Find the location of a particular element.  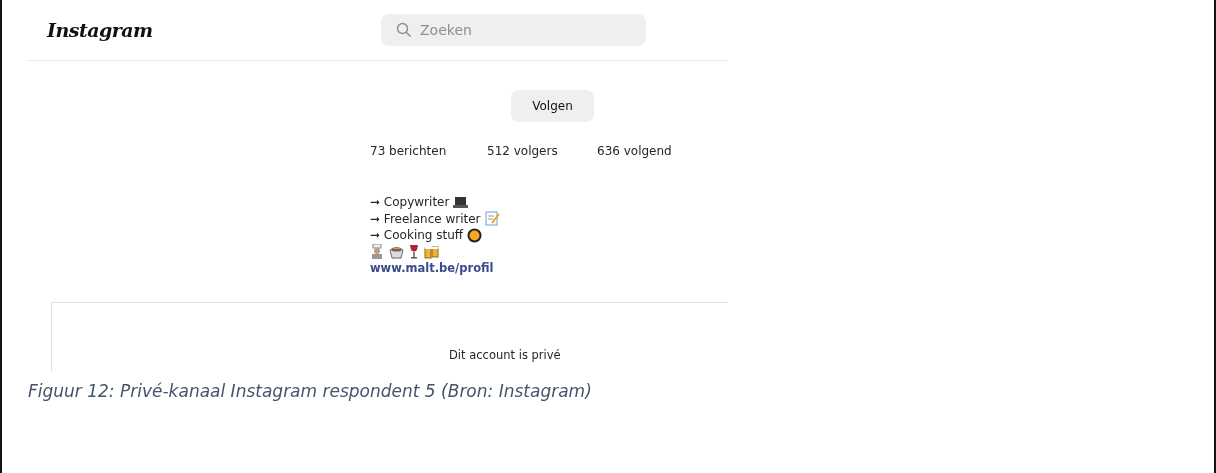

private-notice: Dit account is privé is located at coordinates (505, 355).